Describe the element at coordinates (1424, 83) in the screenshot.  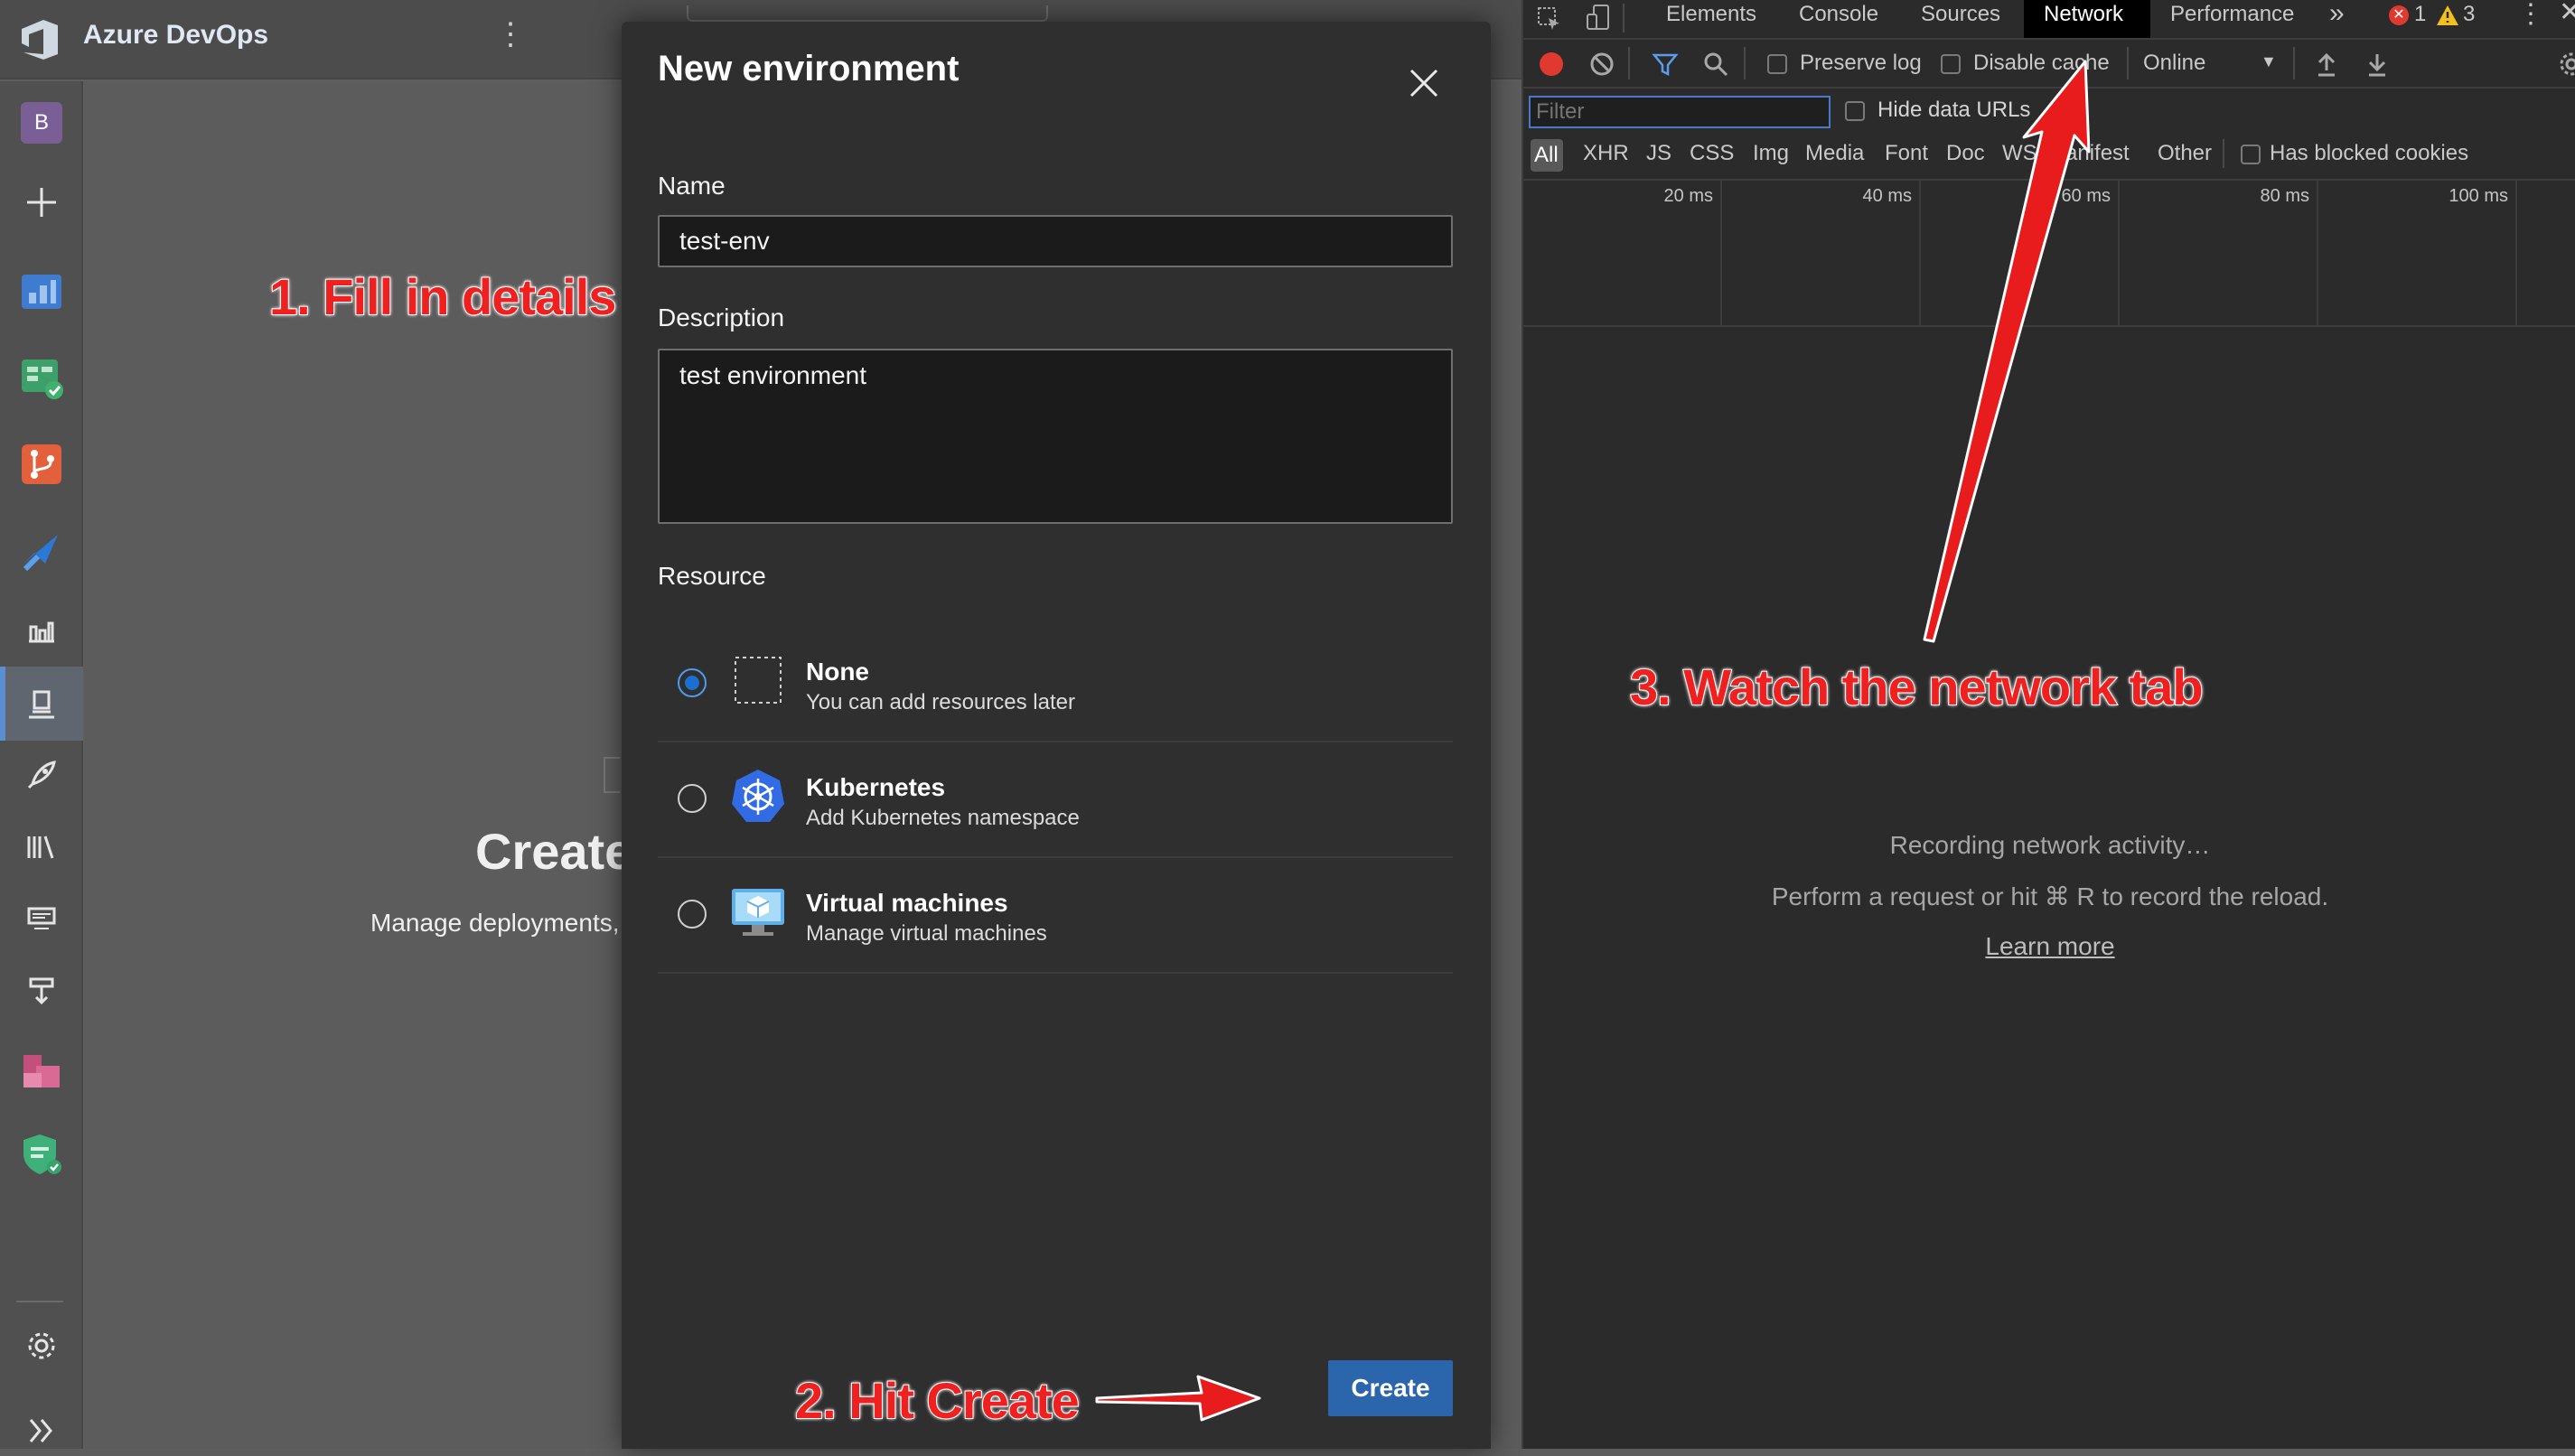
I see `close-icon` at that location.